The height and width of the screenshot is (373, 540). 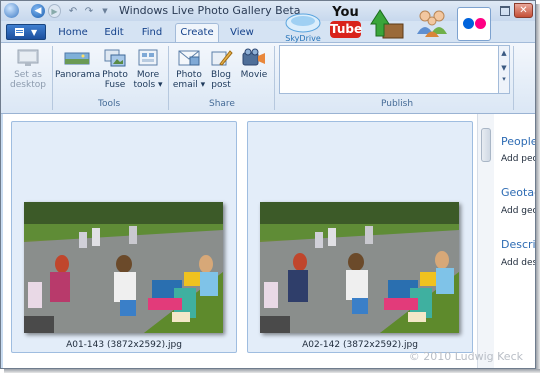 I want to click on photo-email-label-2: email ▾, so click(x=189, y=85).